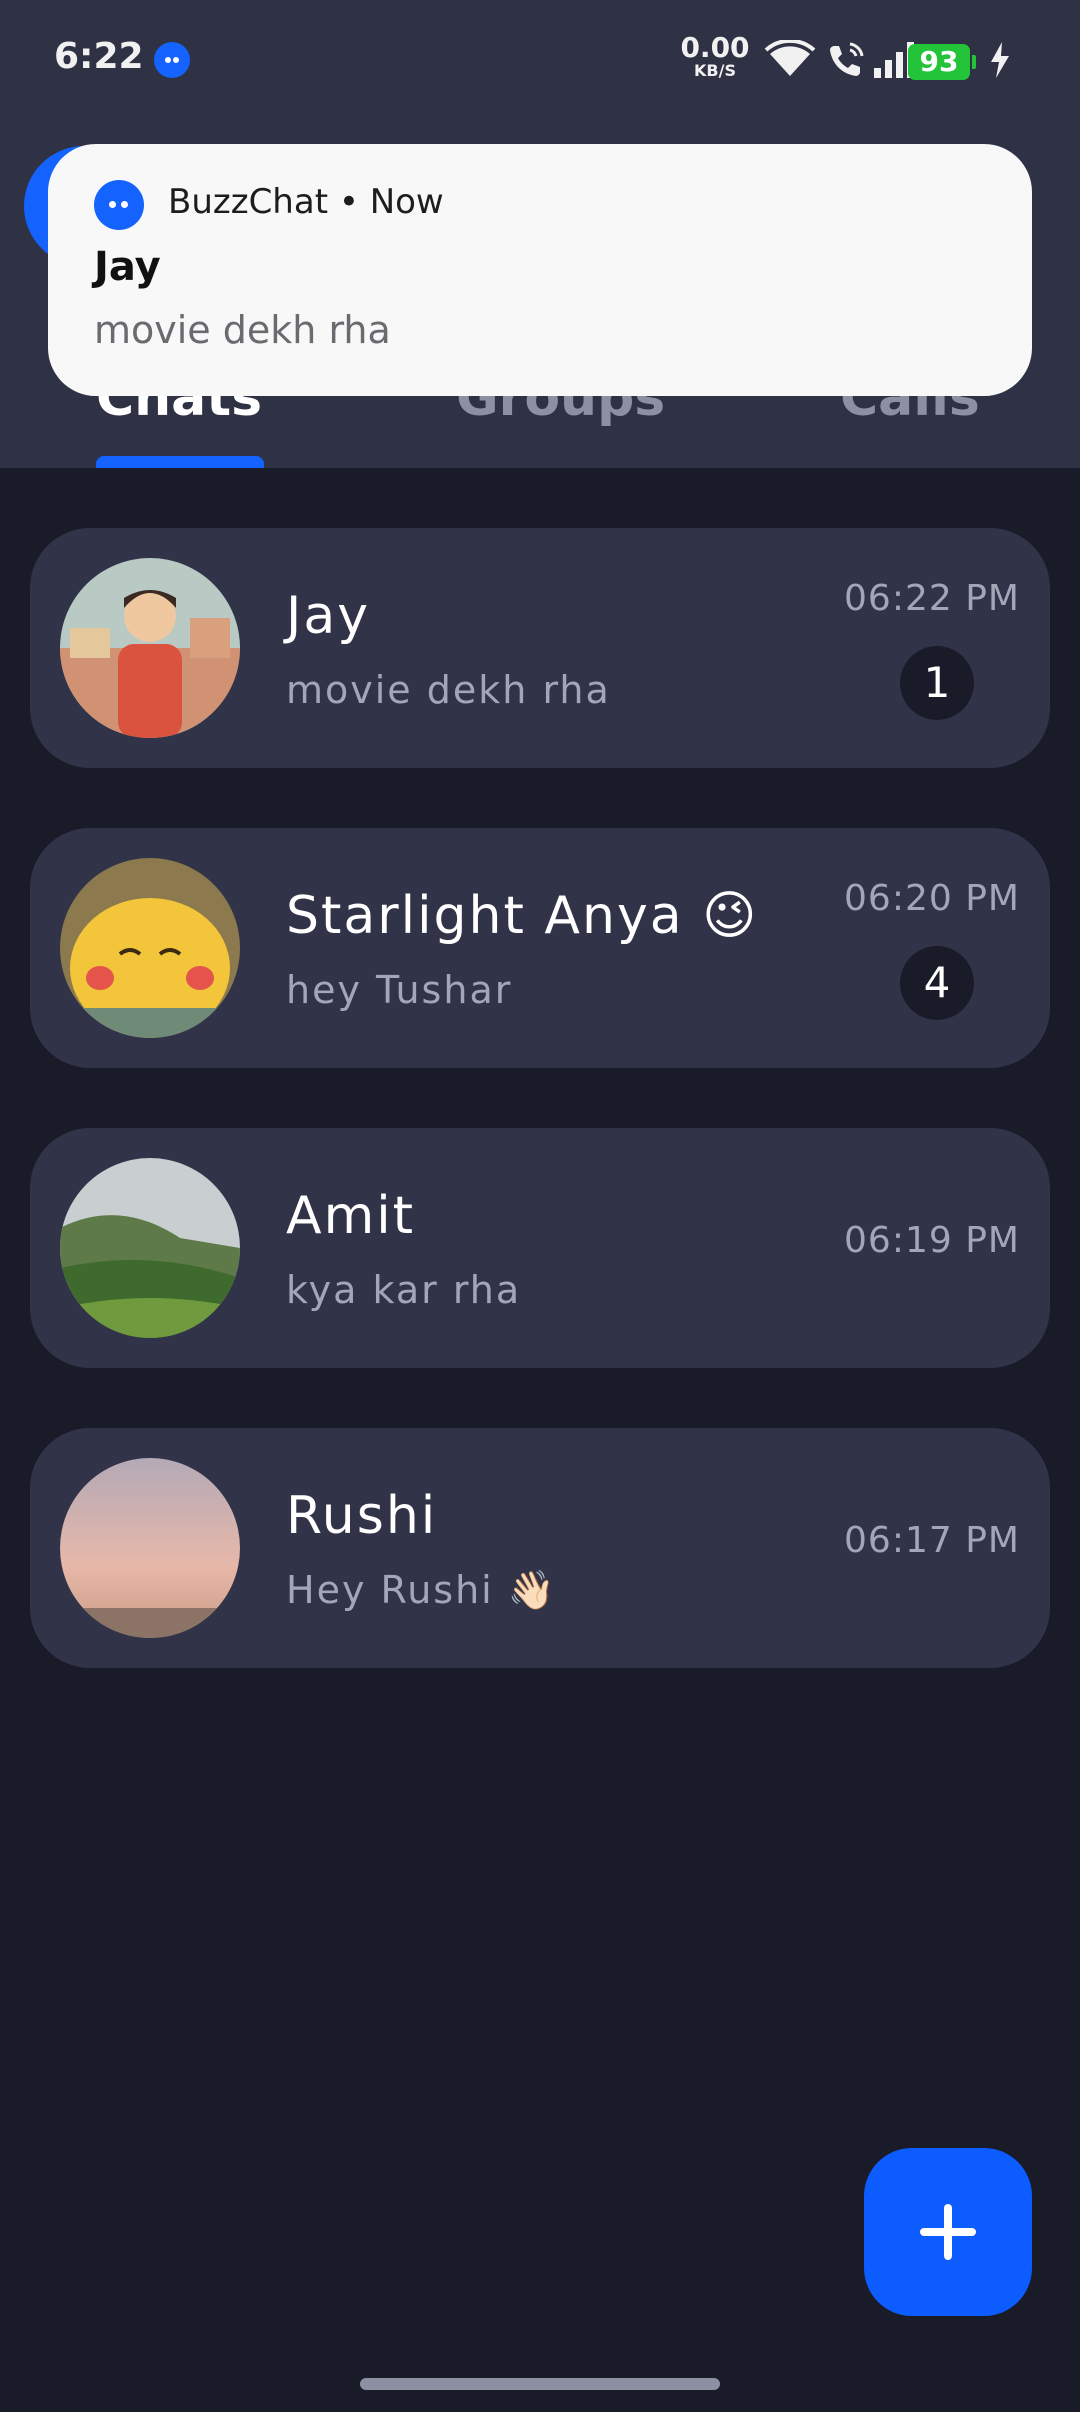 This screenshot has height=2412, width=1080. What do you see at coordinates (404, 1290) in the screenshot?
I see `chat-last-message: kya kar rha` at bounding box center [404, 1290].